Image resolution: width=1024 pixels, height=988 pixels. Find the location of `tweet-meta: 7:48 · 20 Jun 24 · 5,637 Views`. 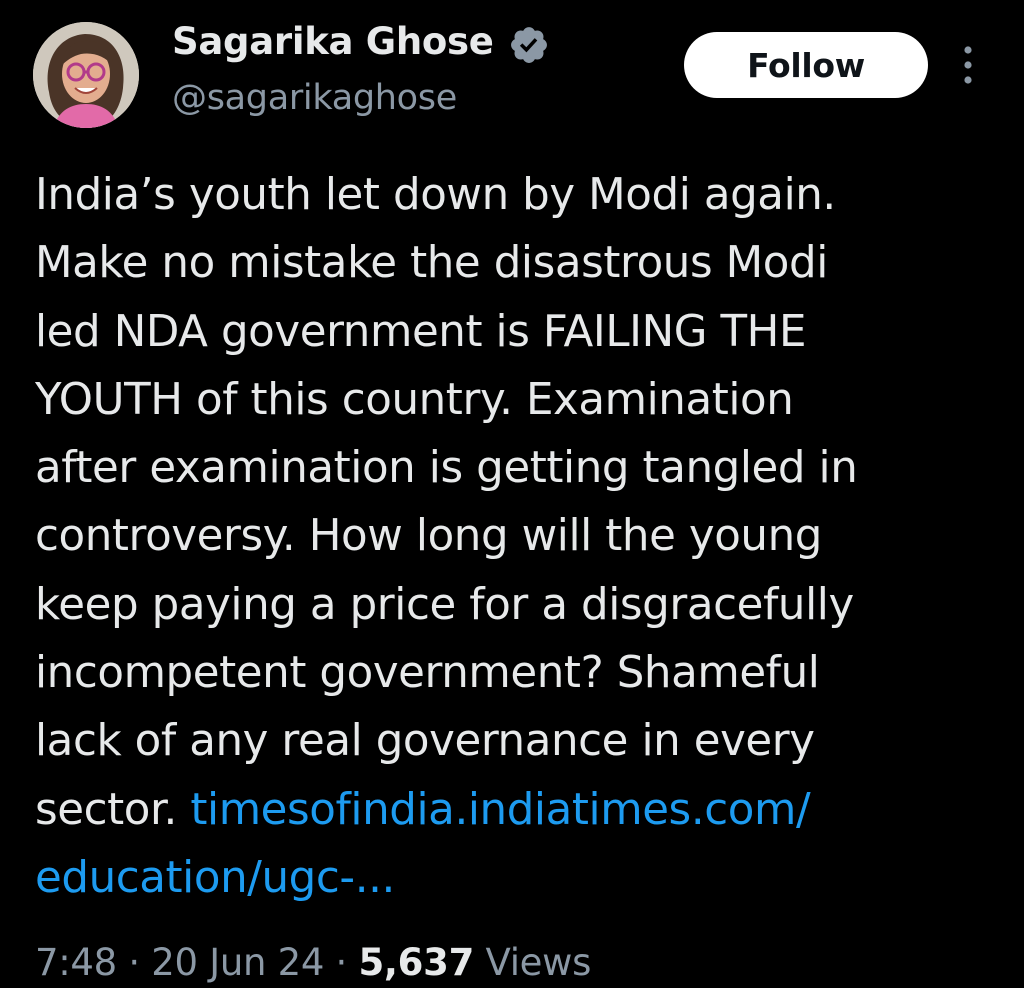

tweet-meta: 7:48 · 20 Jun 24 · 5,637 Views is located at coordinates (313, 963).